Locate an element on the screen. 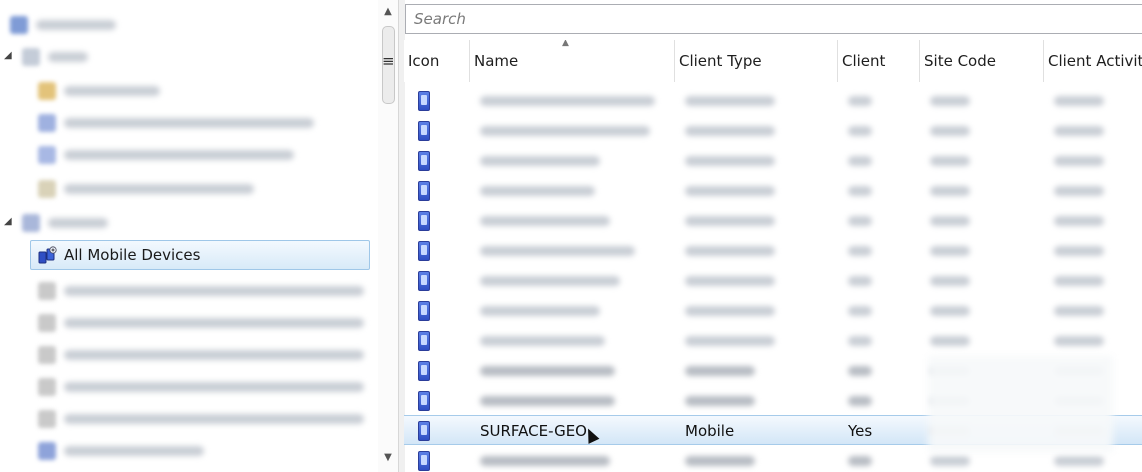 The height and width of the screenshot is (472, 1142). column-chooser-icon: ≡ is located at coordinates (388, 61).